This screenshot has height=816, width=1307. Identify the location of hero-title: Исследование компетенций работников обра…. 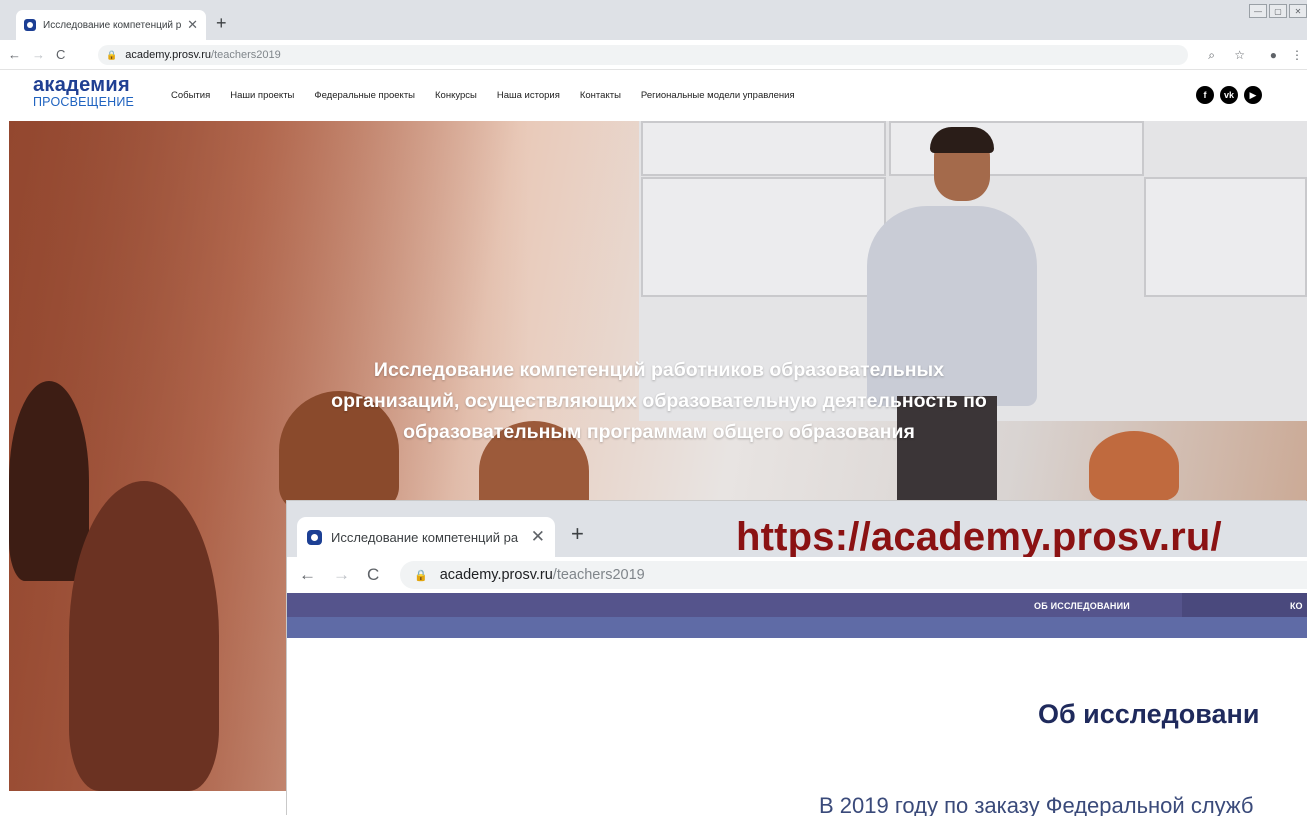
(659, 401).